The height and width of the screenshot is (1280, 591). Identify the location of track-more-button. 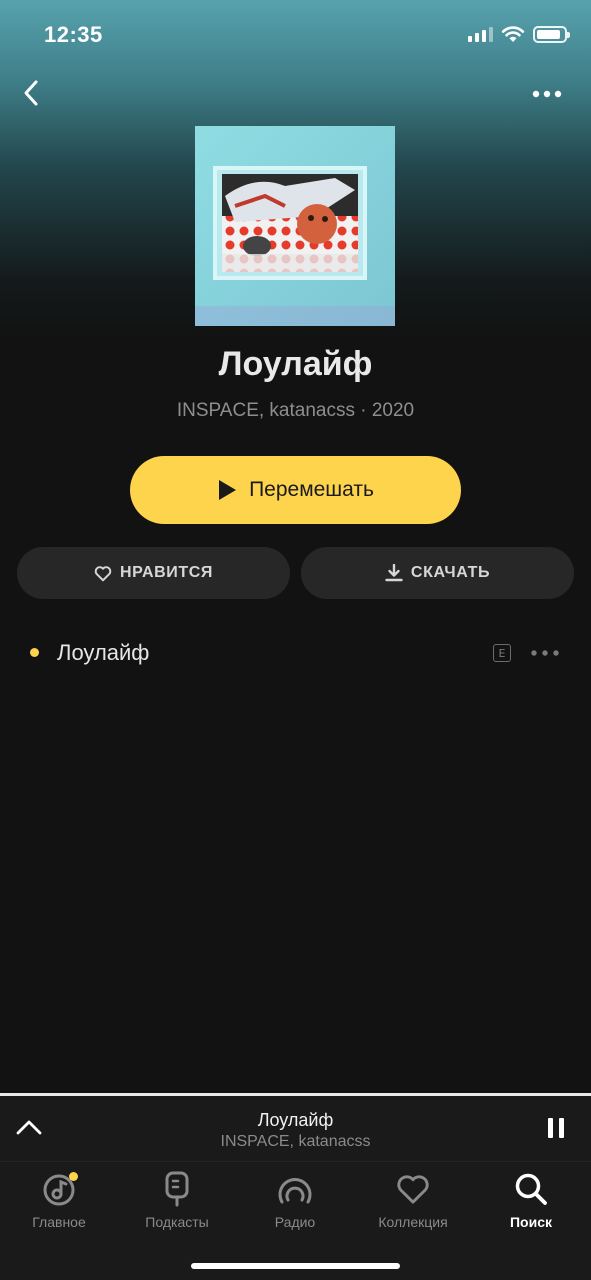
(545, 653).